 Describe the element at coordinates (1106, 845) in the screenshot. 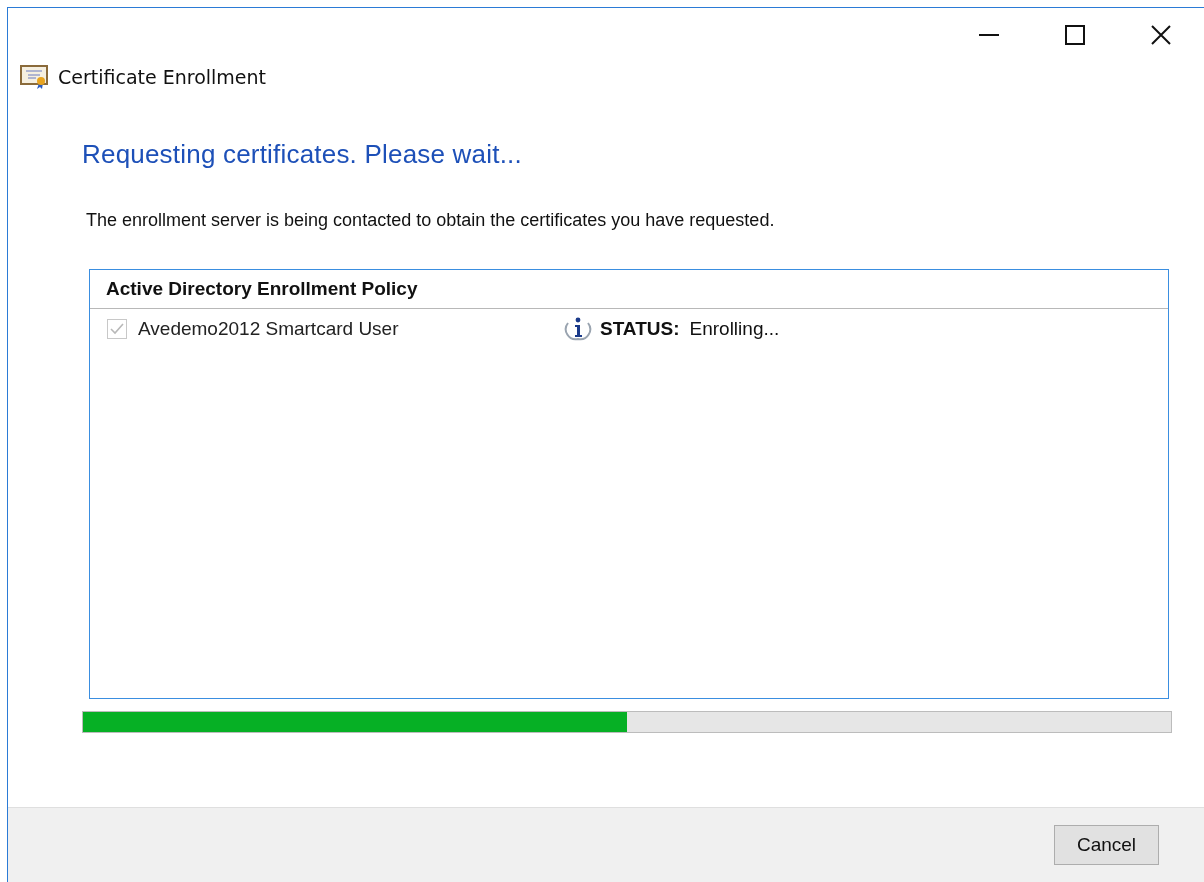

I see `cancel-button: Cancel` at that location.